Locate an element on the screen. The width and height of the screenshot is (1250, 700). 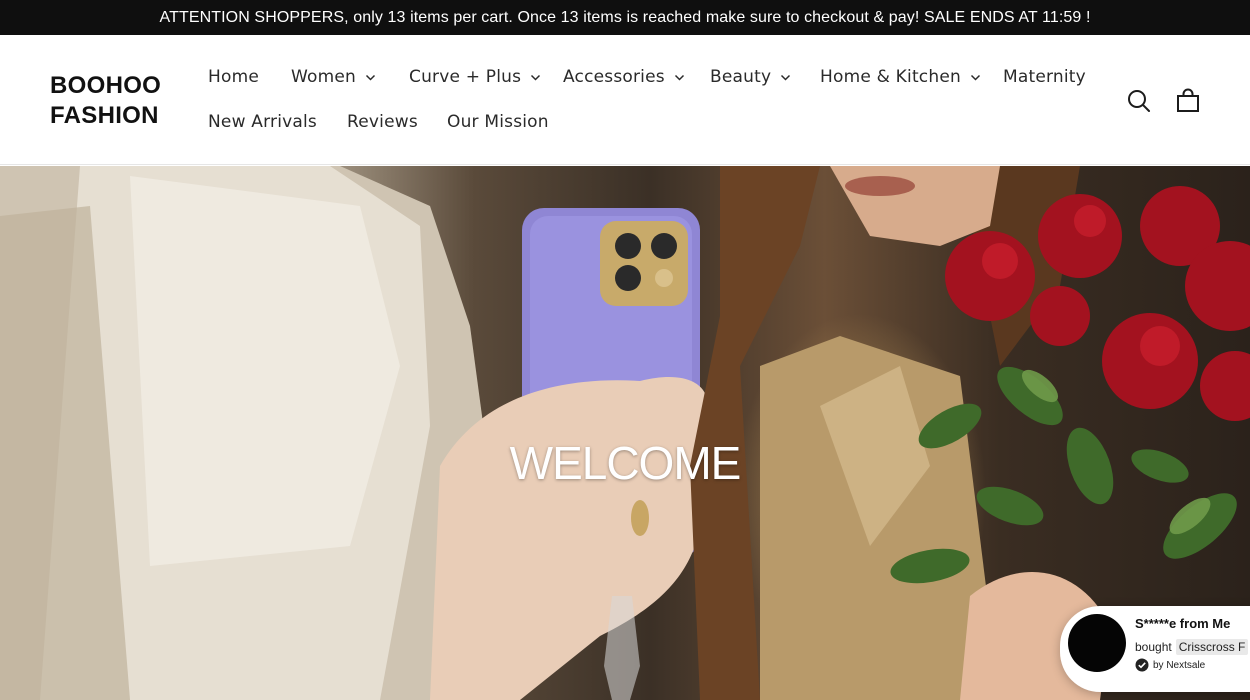
hero-heading: WELCOME is located at coordinates (625, 463).